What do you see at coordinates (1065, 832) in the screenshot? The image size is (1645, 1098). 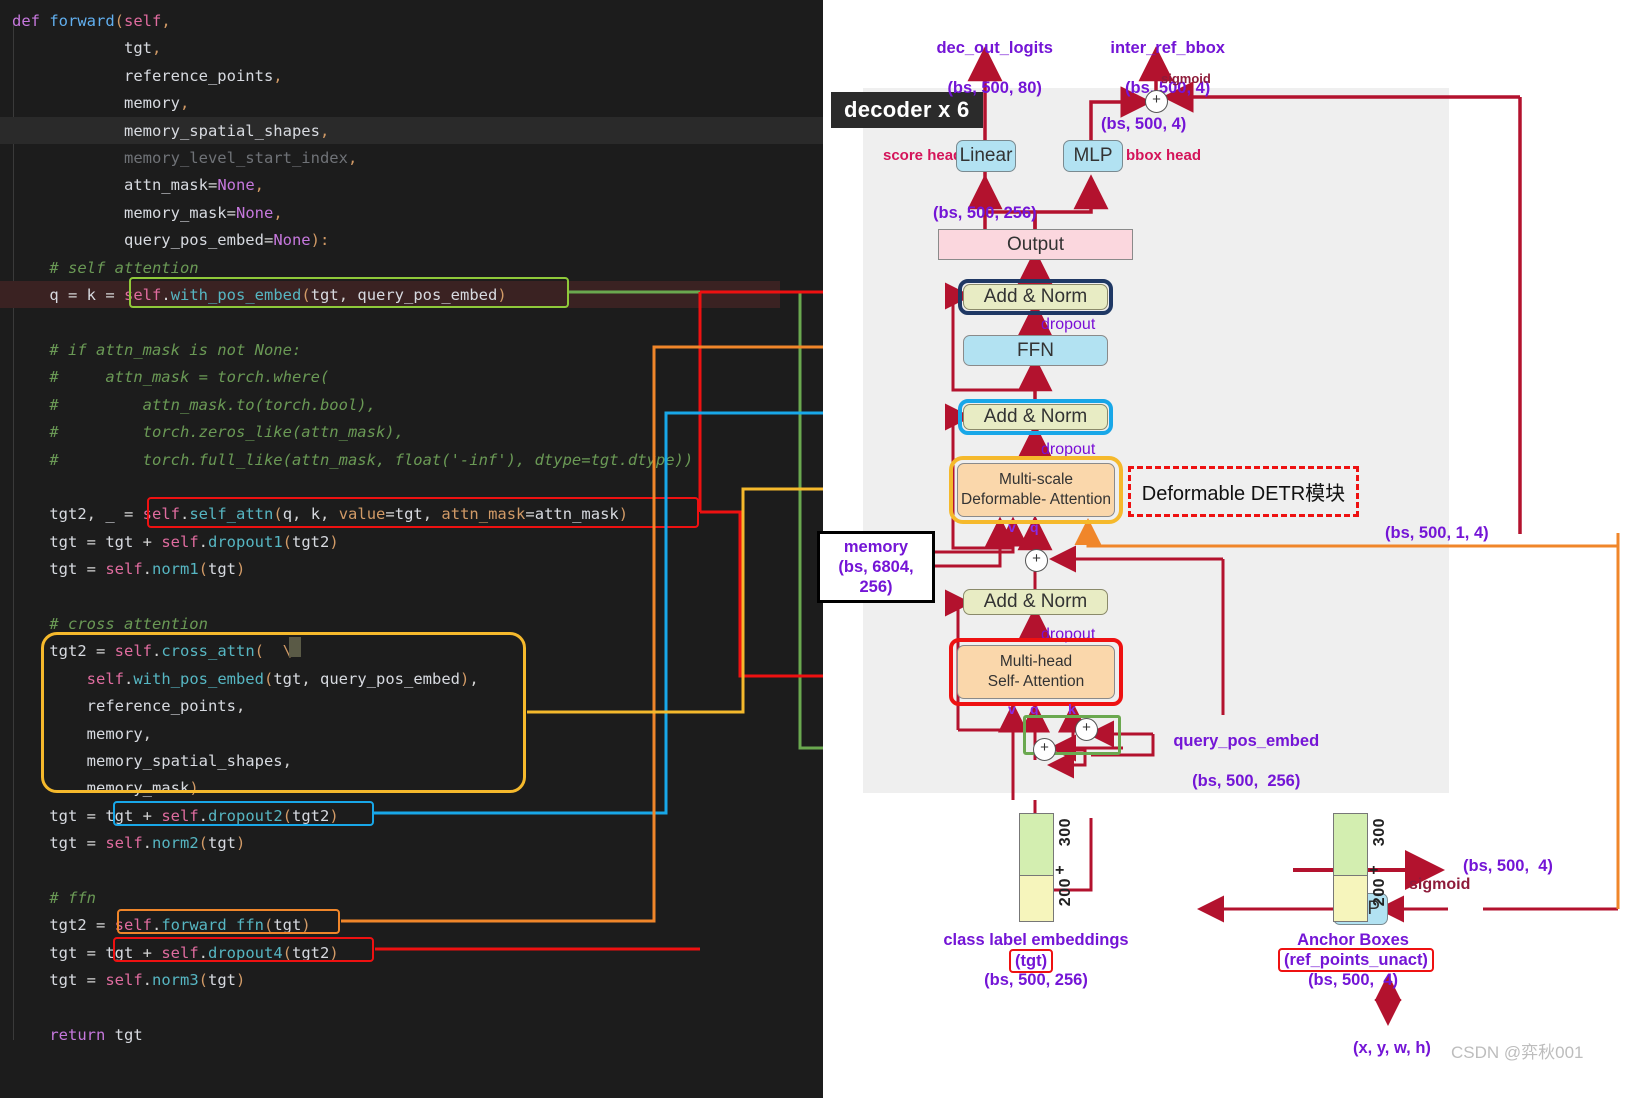 I see `class-embed-top-count: 300` at bounding box center [1065, 832].